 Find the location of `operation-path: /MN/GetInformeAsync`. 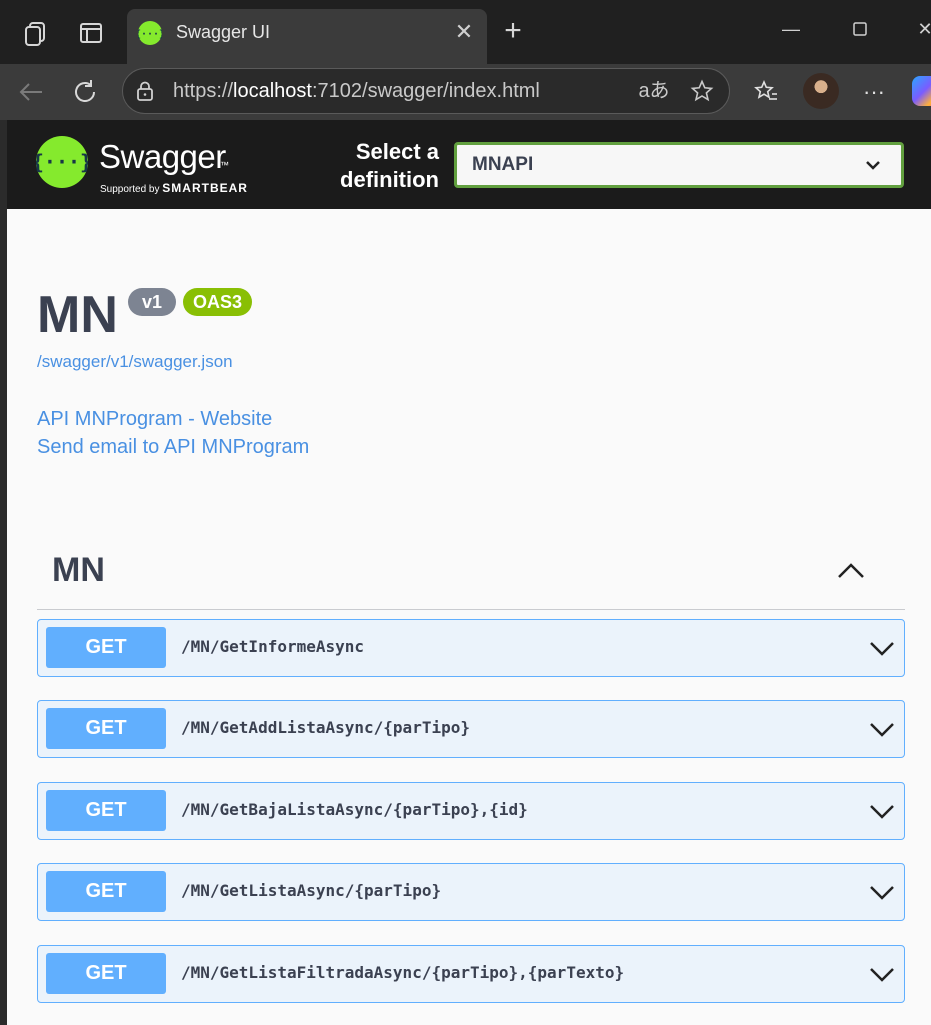

operation-path: /MN/GetInformeAsync is located at coordinates (273, 646).